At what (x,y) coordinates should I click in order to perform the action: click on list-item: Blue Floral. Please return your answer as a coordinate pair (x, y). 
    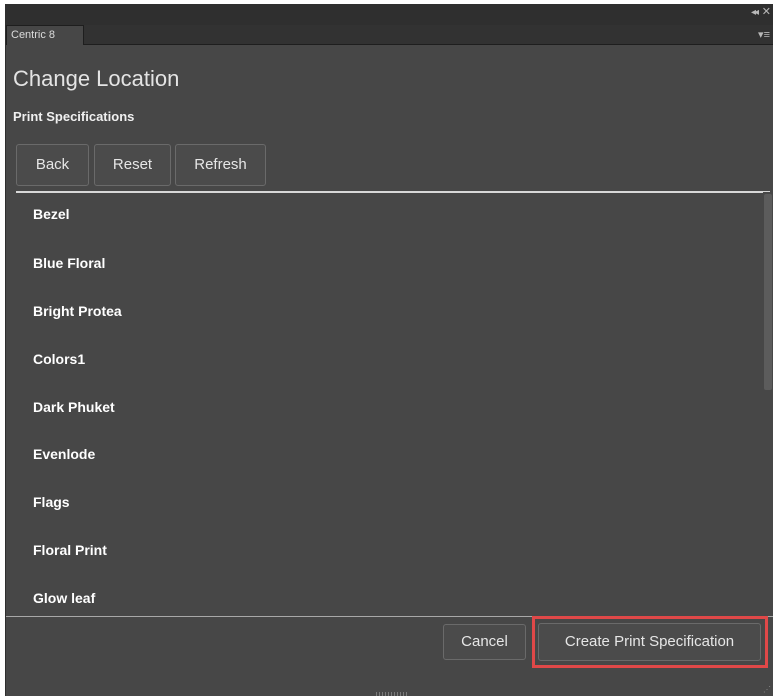
    Looking at the image, I should click on (69, 263).